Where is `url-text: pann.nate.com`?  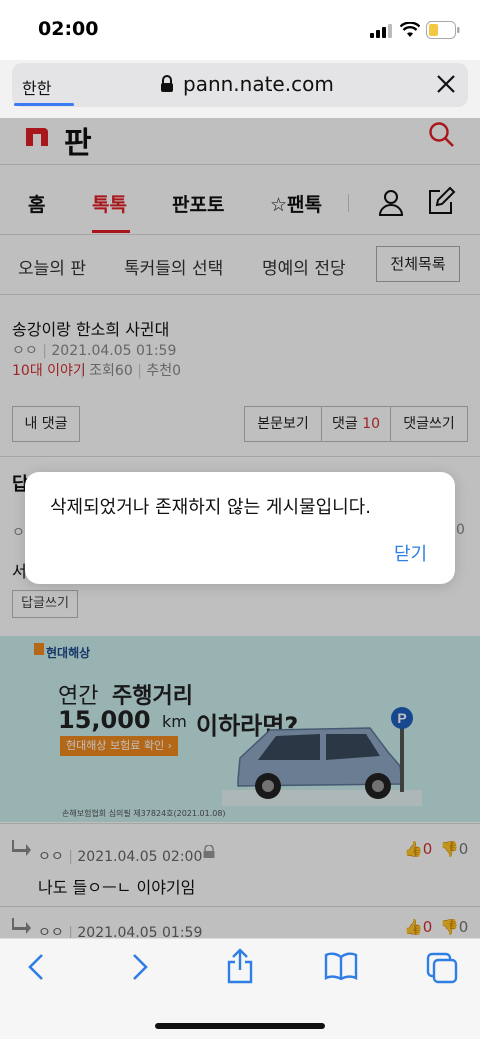 url-text: pann.nate.com is located at coordinates (258, 84).